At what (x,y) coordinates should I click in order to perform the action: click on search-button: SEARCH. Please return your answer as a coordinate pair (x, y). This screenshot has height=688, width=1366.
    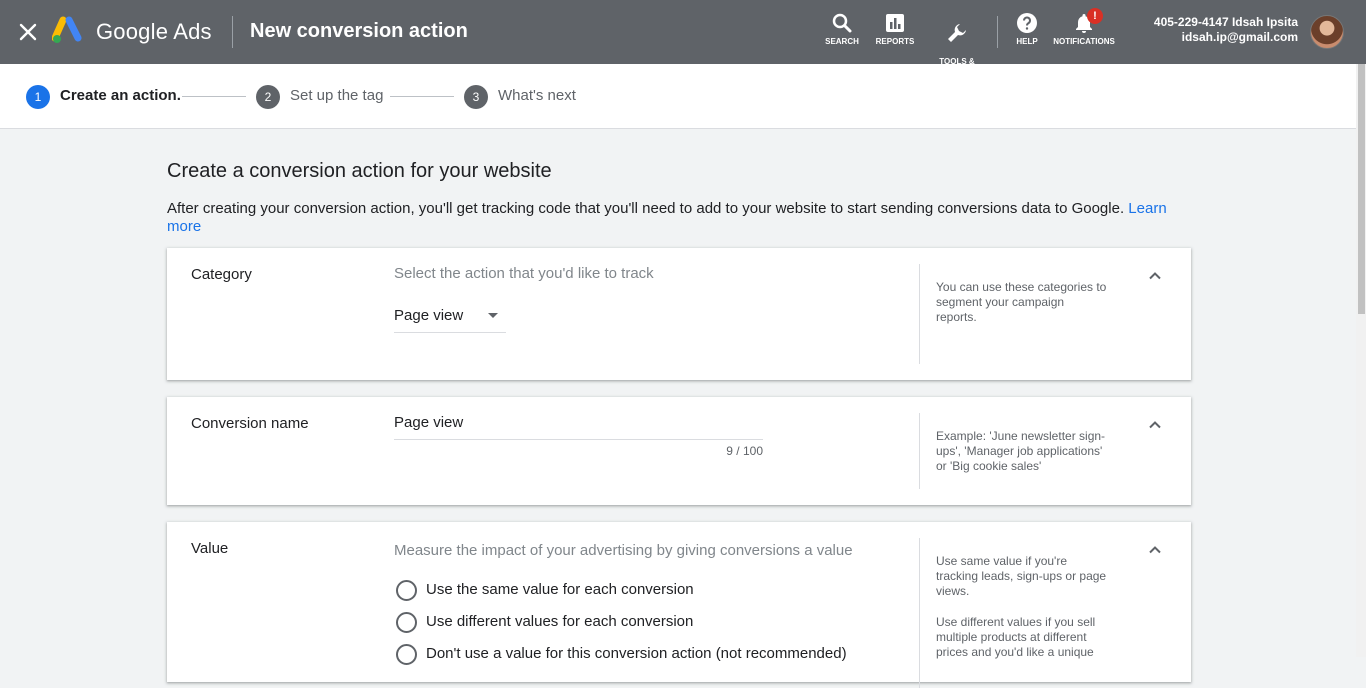
    Looking at the image, I should click on (842, 29).